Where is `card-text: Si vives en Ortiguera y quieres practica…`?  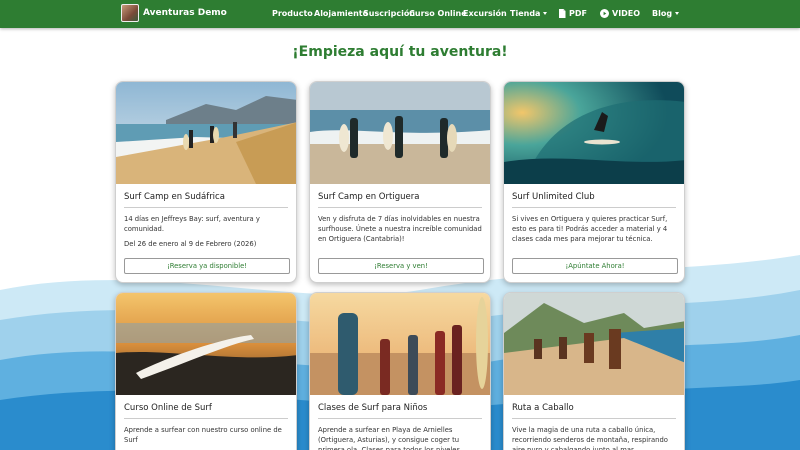
card-text: Si vives en Ortiguera y quieres practica… is located at coordinates (590, 229).